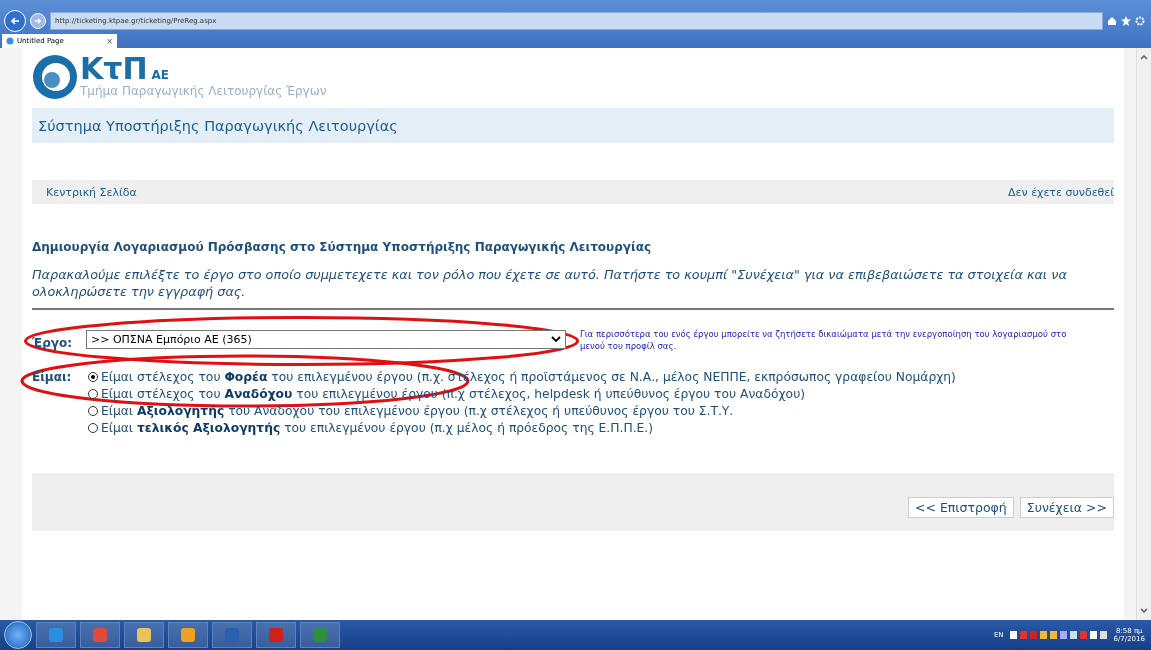 The width and height of the screenshot is (1151, 650). I want to click on logo-icon, so click(55, 77).